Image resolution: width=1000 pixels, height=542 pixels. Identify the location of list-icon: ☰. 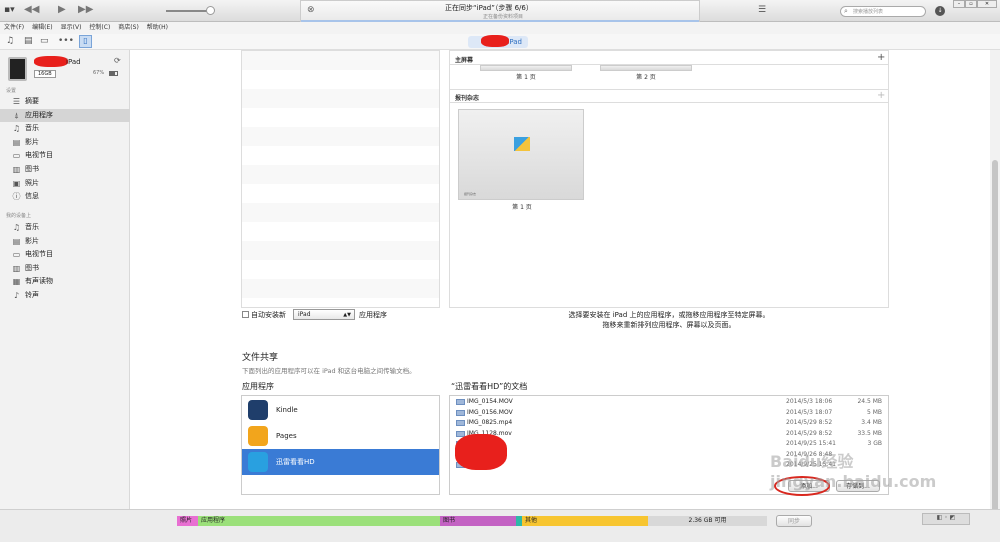
(16, 101).